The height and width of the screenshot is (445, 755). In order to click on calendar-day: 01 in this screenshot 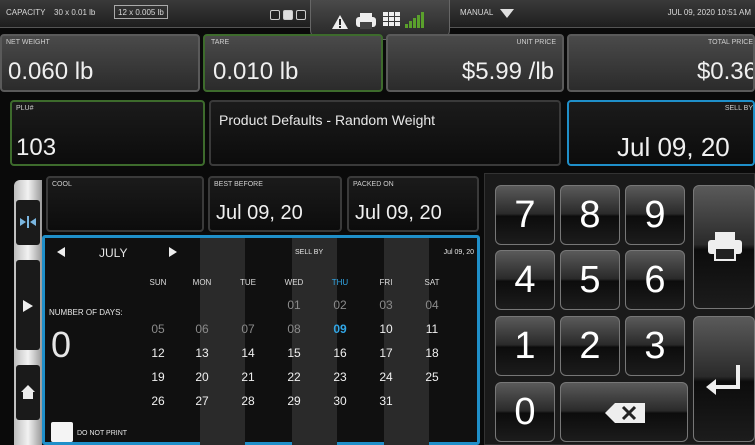, I will do `click(294, 305)`.